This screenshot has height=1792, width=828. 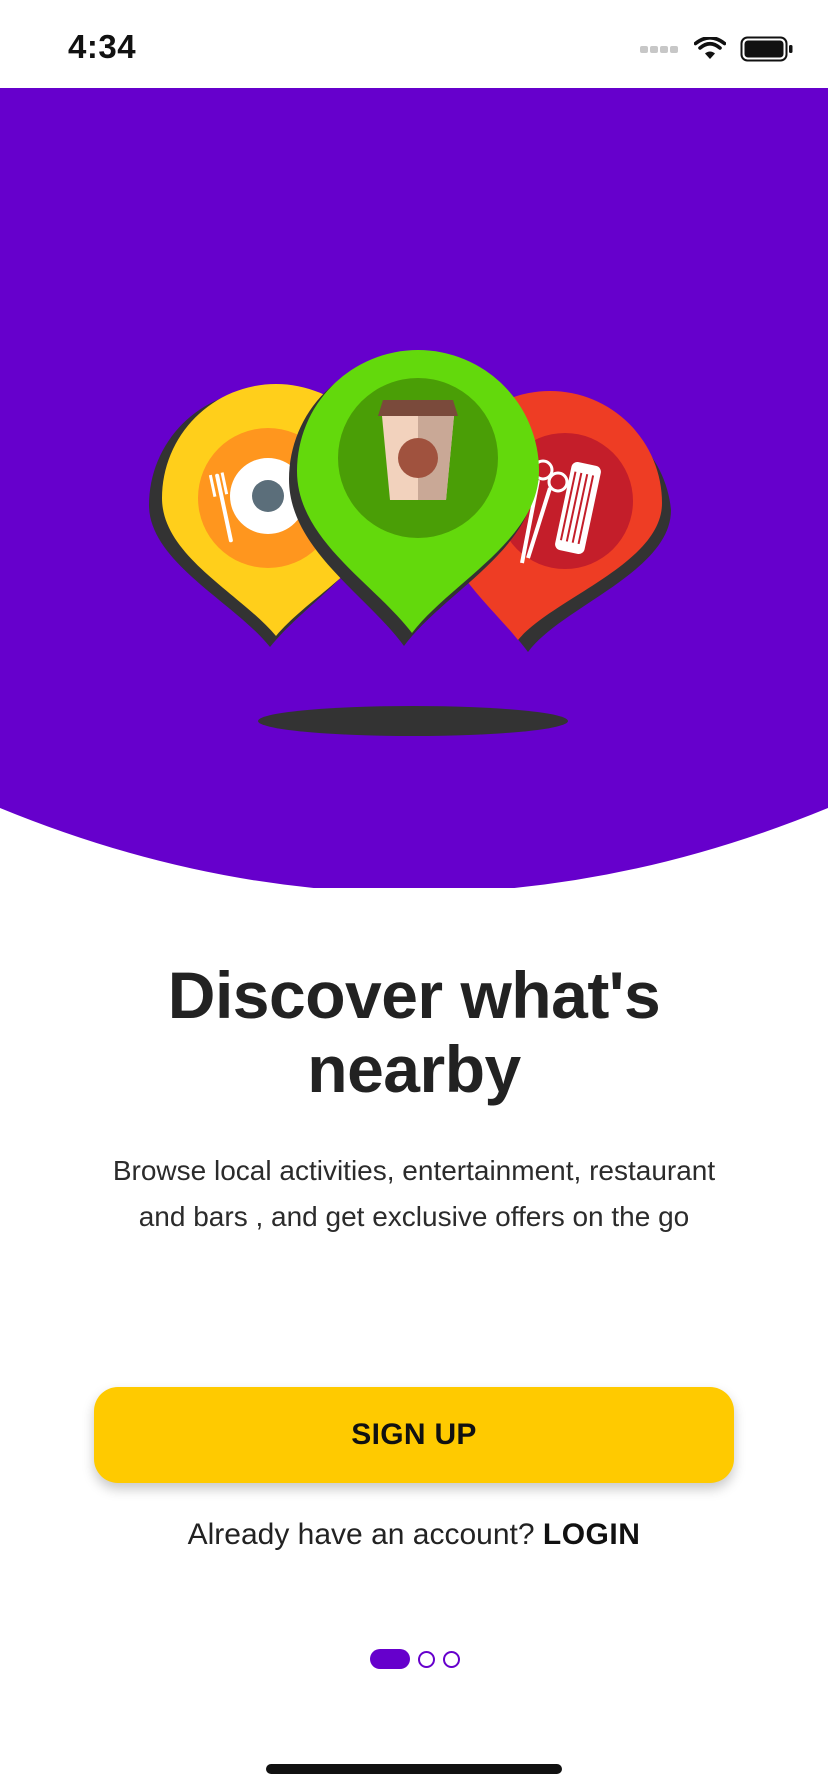 I want to click on page-indicator, so click(x=415, y=1659).